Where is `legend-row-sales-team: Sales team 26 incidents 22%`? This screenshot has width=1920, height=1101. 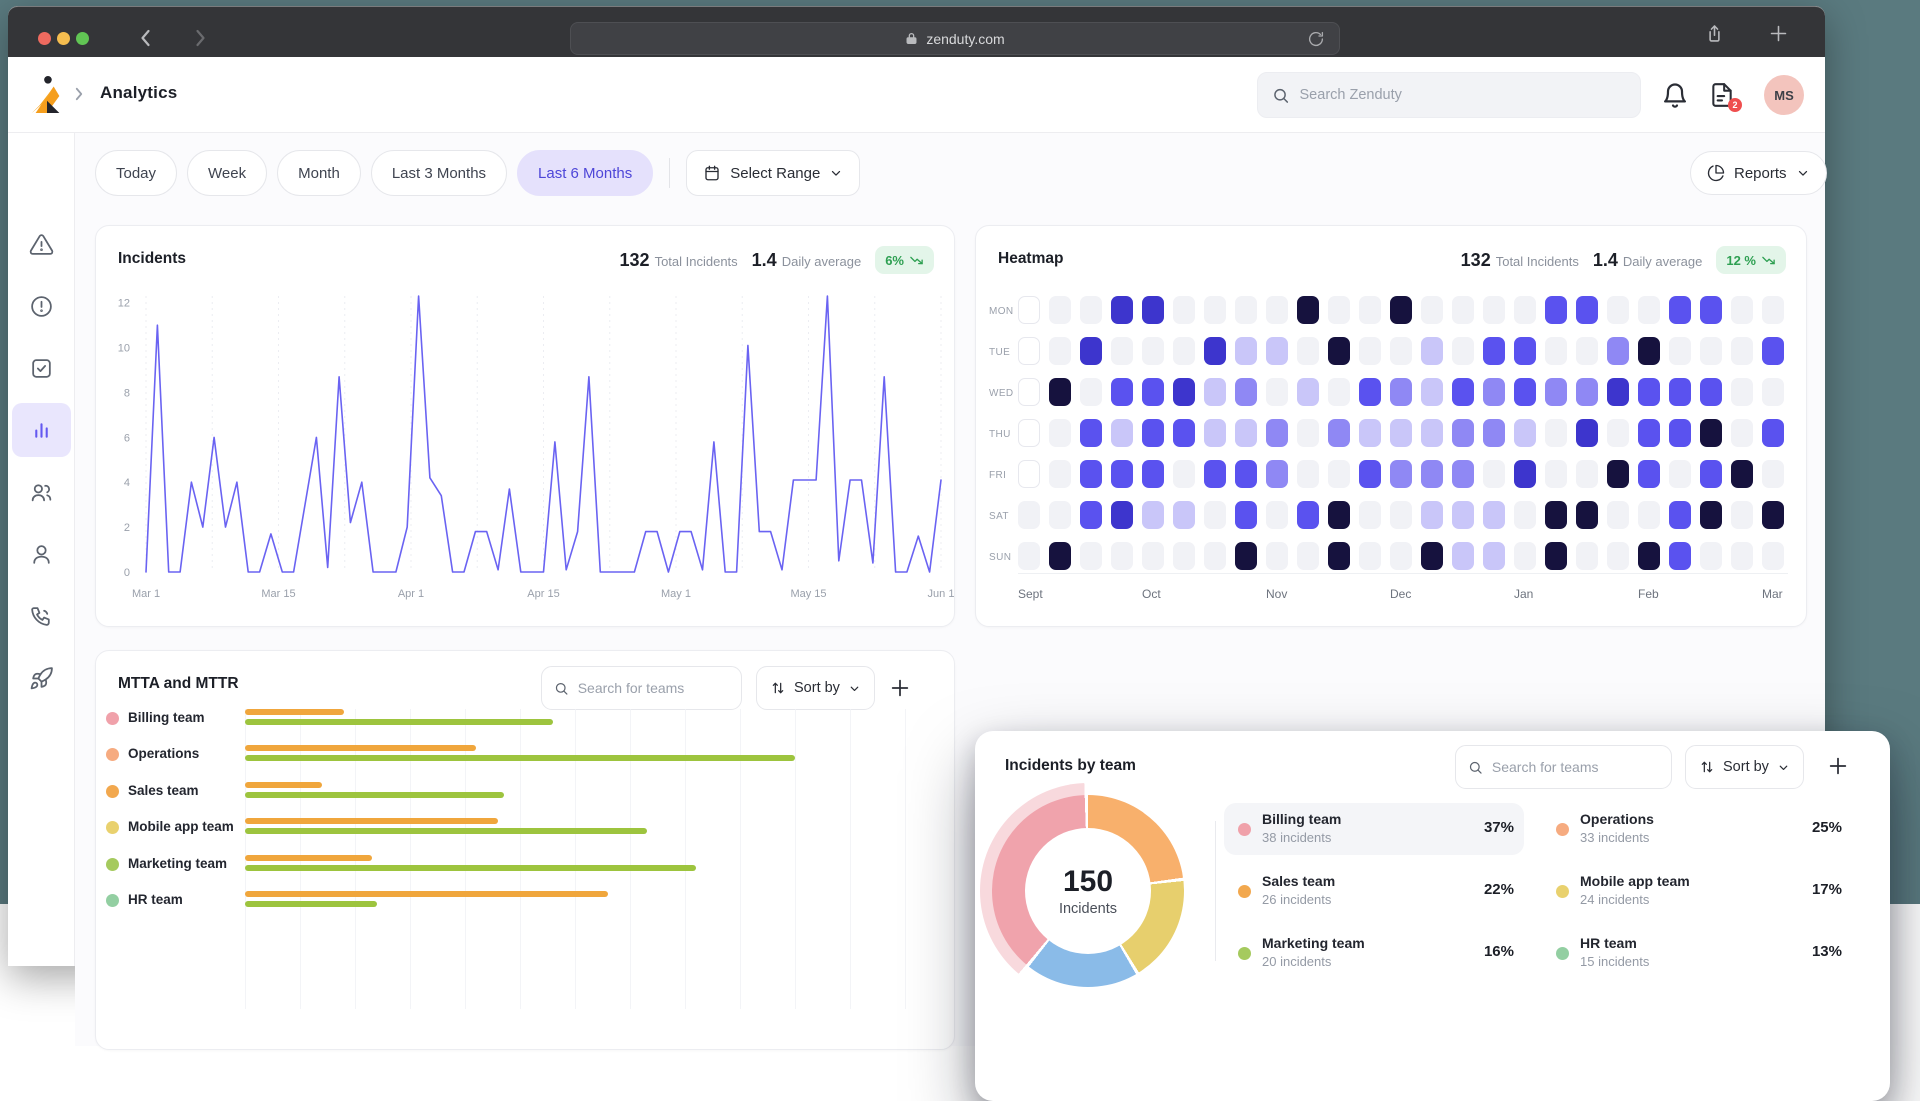 legend-row-sales-team: Sales team 26 incidents 22% is located at coordinates (1374, 891).